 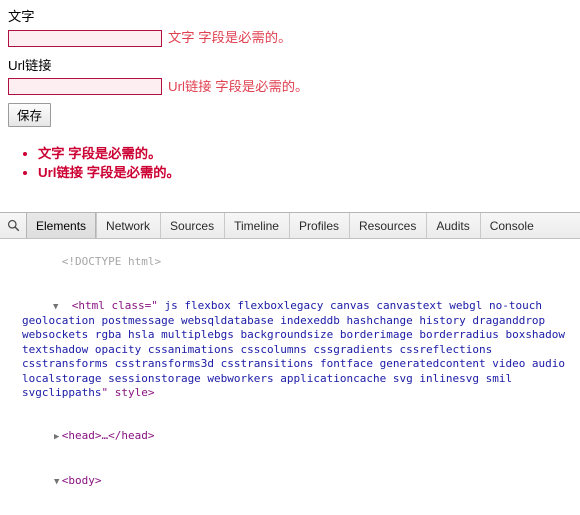 I want to click on tab-network: Network, so click(x=128, y=225).